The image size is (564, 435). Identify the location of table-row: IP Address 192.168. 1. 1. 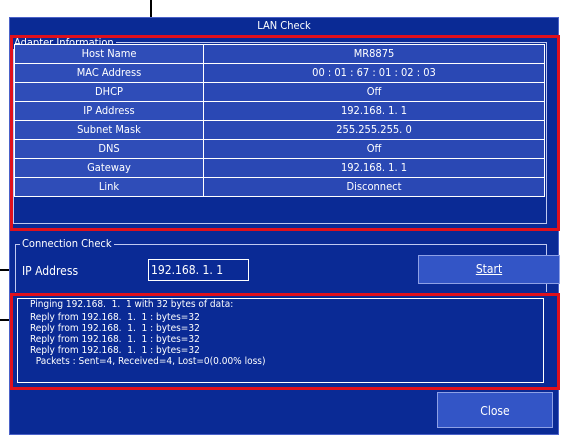
(279, 111).